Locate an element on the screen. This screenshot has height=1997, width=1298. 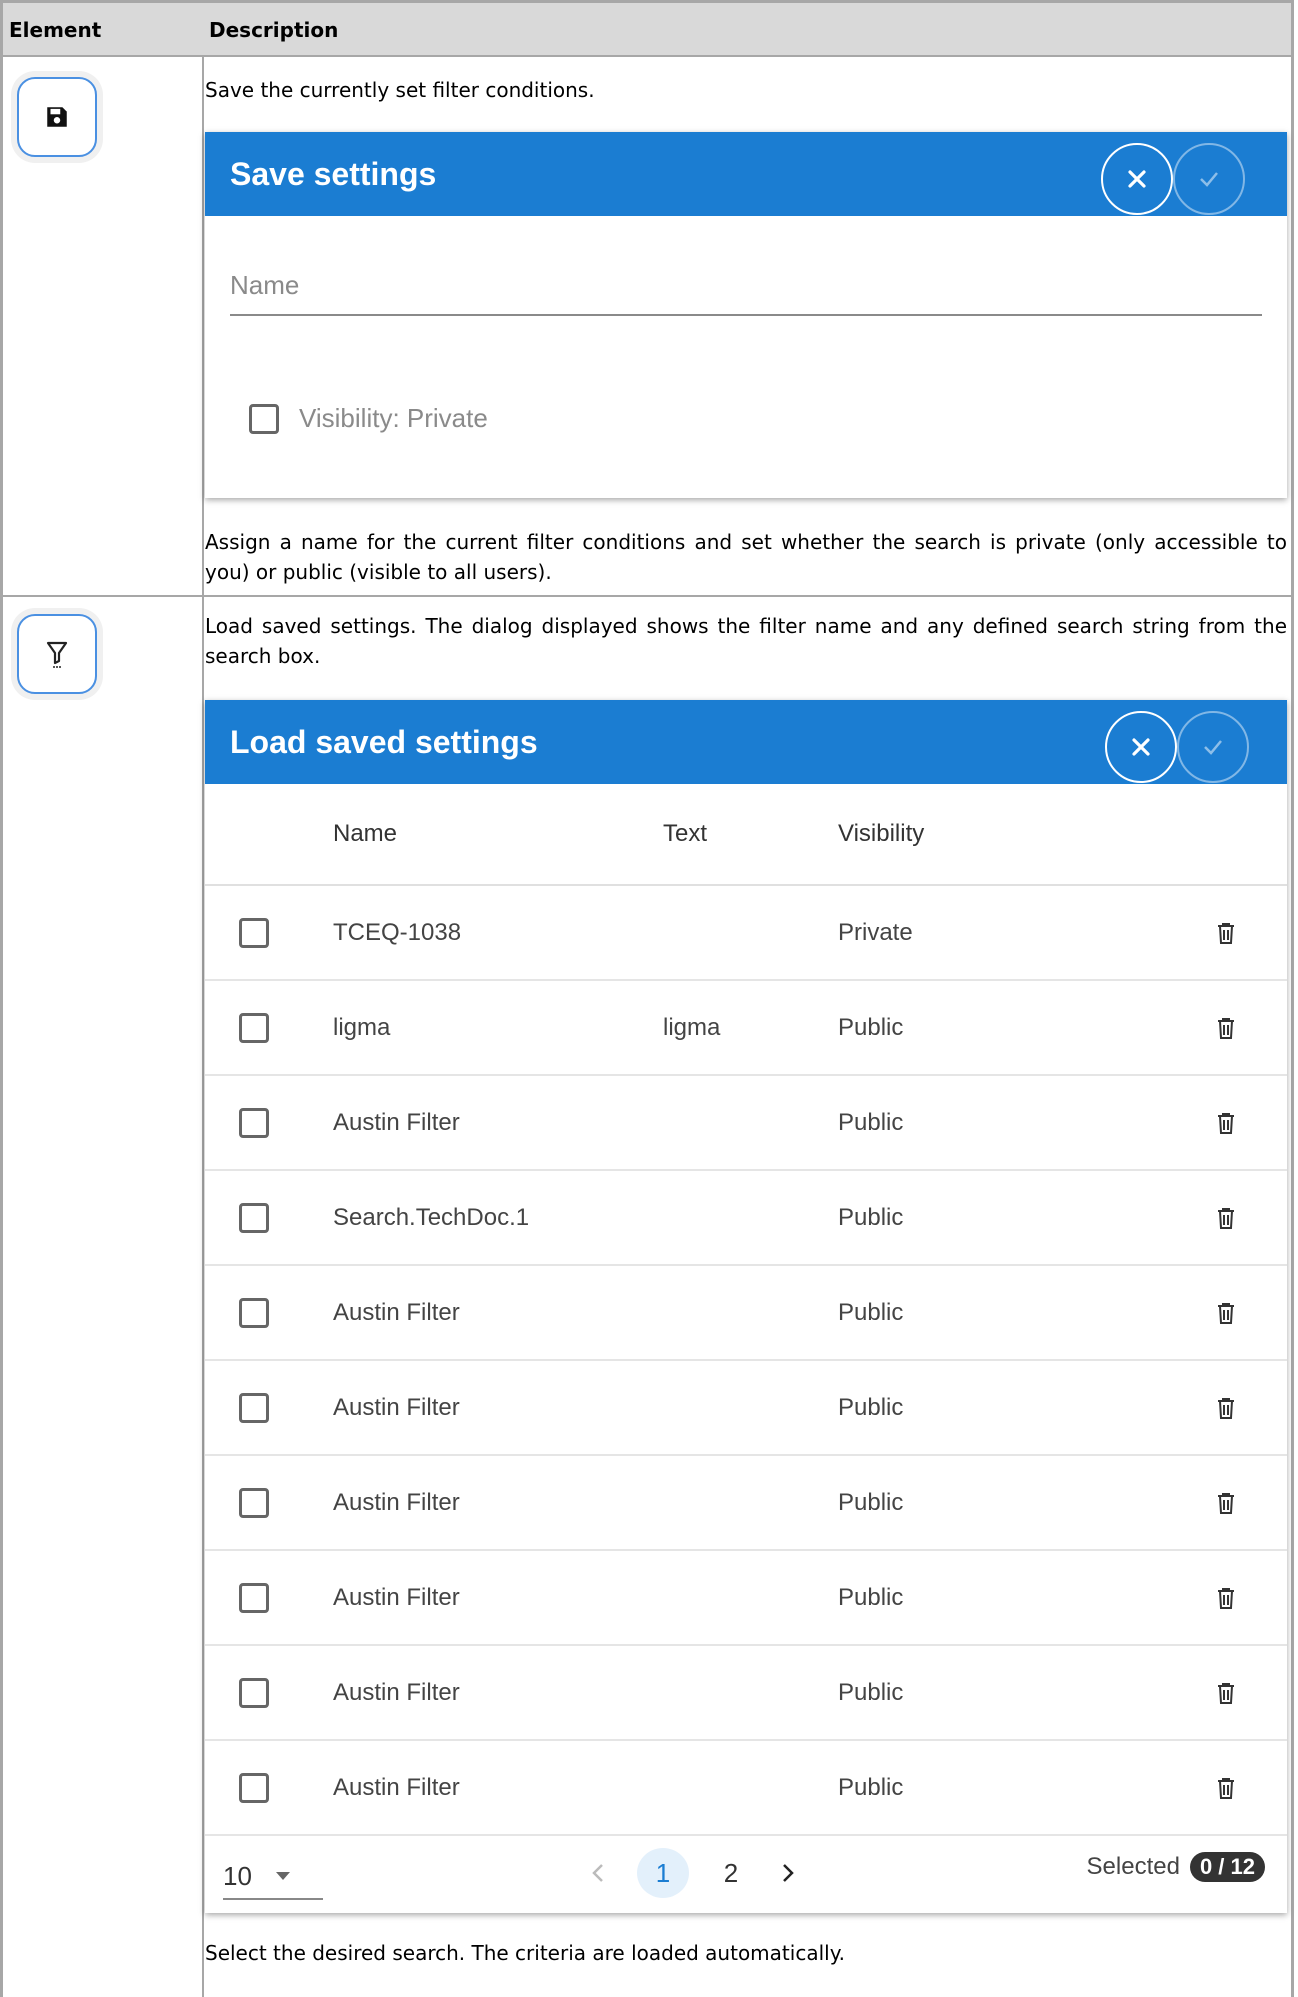
row-divider is located at coordinates (647, 596).